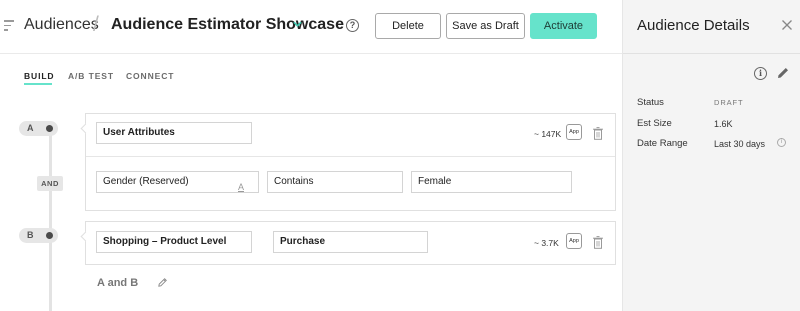  Describe the element at coordinates (150, 76) in the screenshot. I see `tab-connect: CONNECT` at that location.